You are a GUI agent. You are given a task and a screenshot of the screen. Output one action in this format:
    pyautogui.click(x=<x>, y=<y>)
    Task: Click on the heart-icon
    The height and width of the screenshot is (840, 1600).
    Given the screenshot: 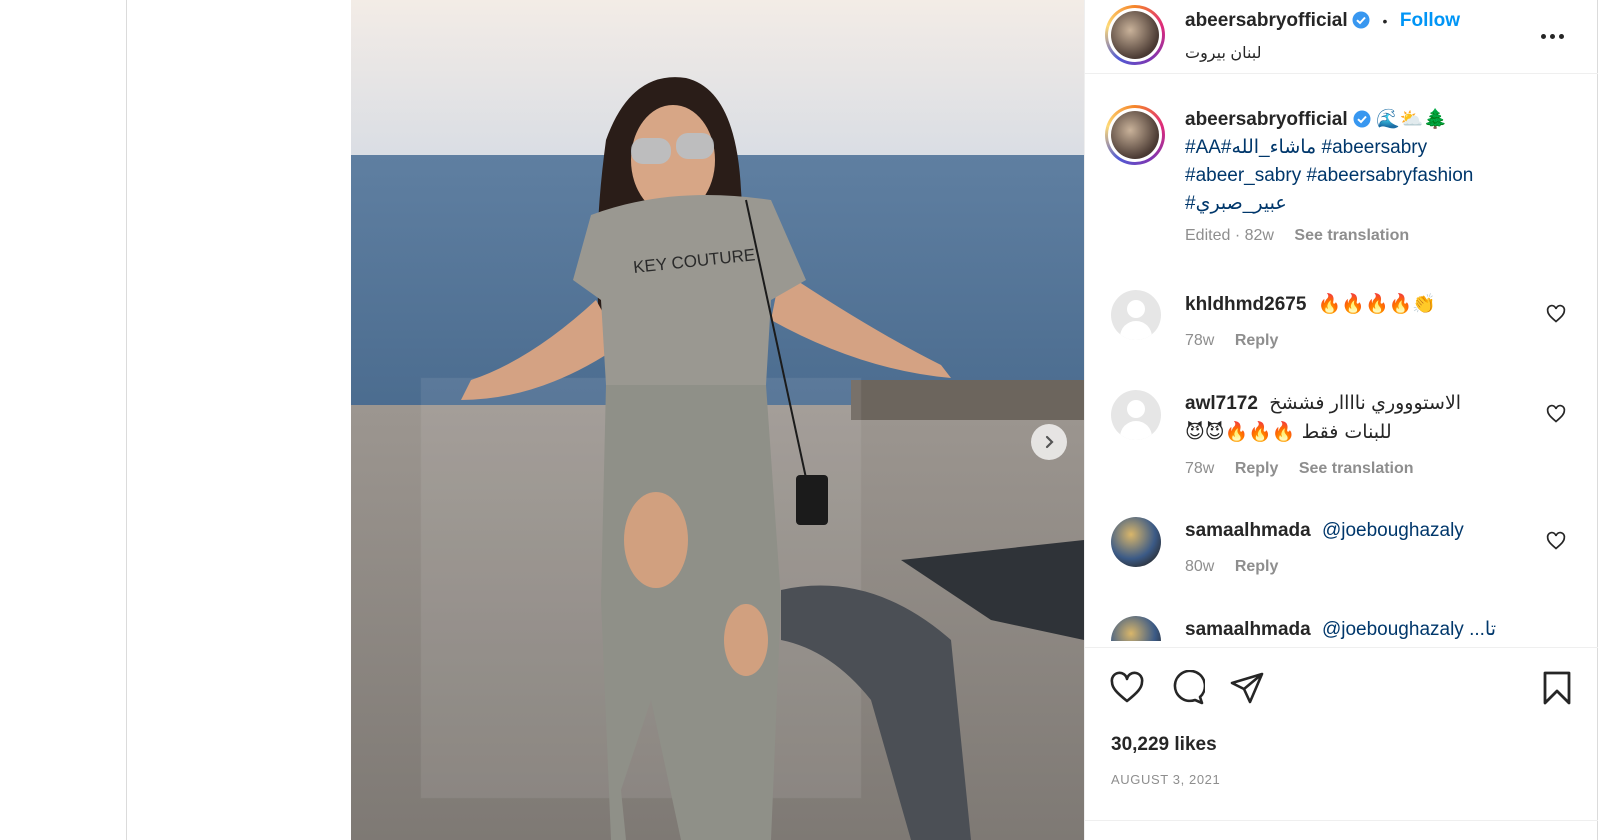 What is the action you would take?
    pyautogui.click(x=1127, y=688)
    